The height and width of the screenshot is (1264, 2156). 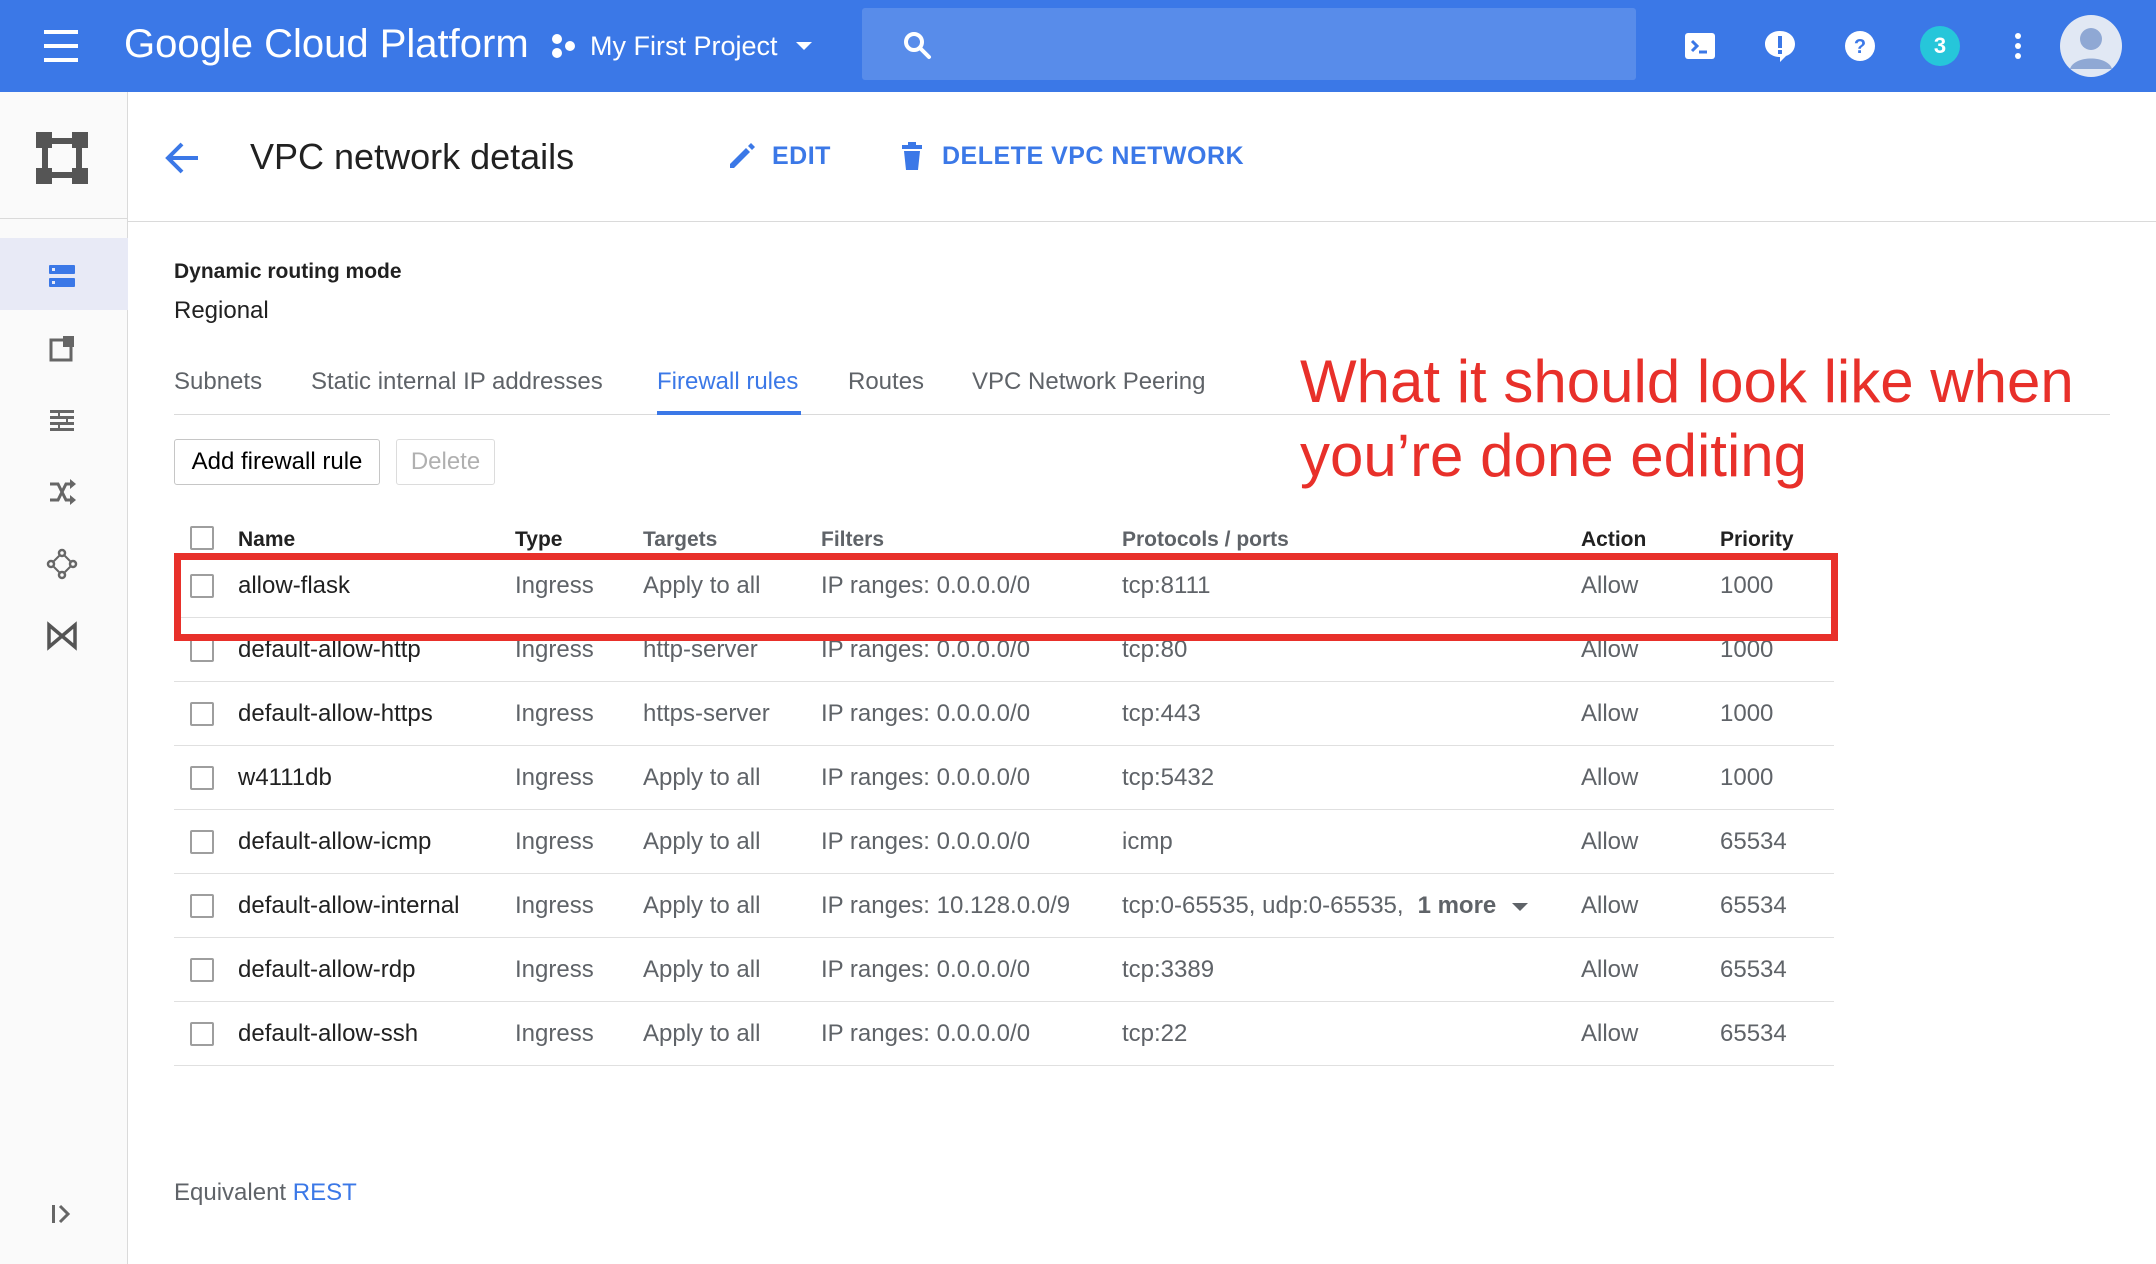 I want to click on search-bar, so click(x=1249, y=44).